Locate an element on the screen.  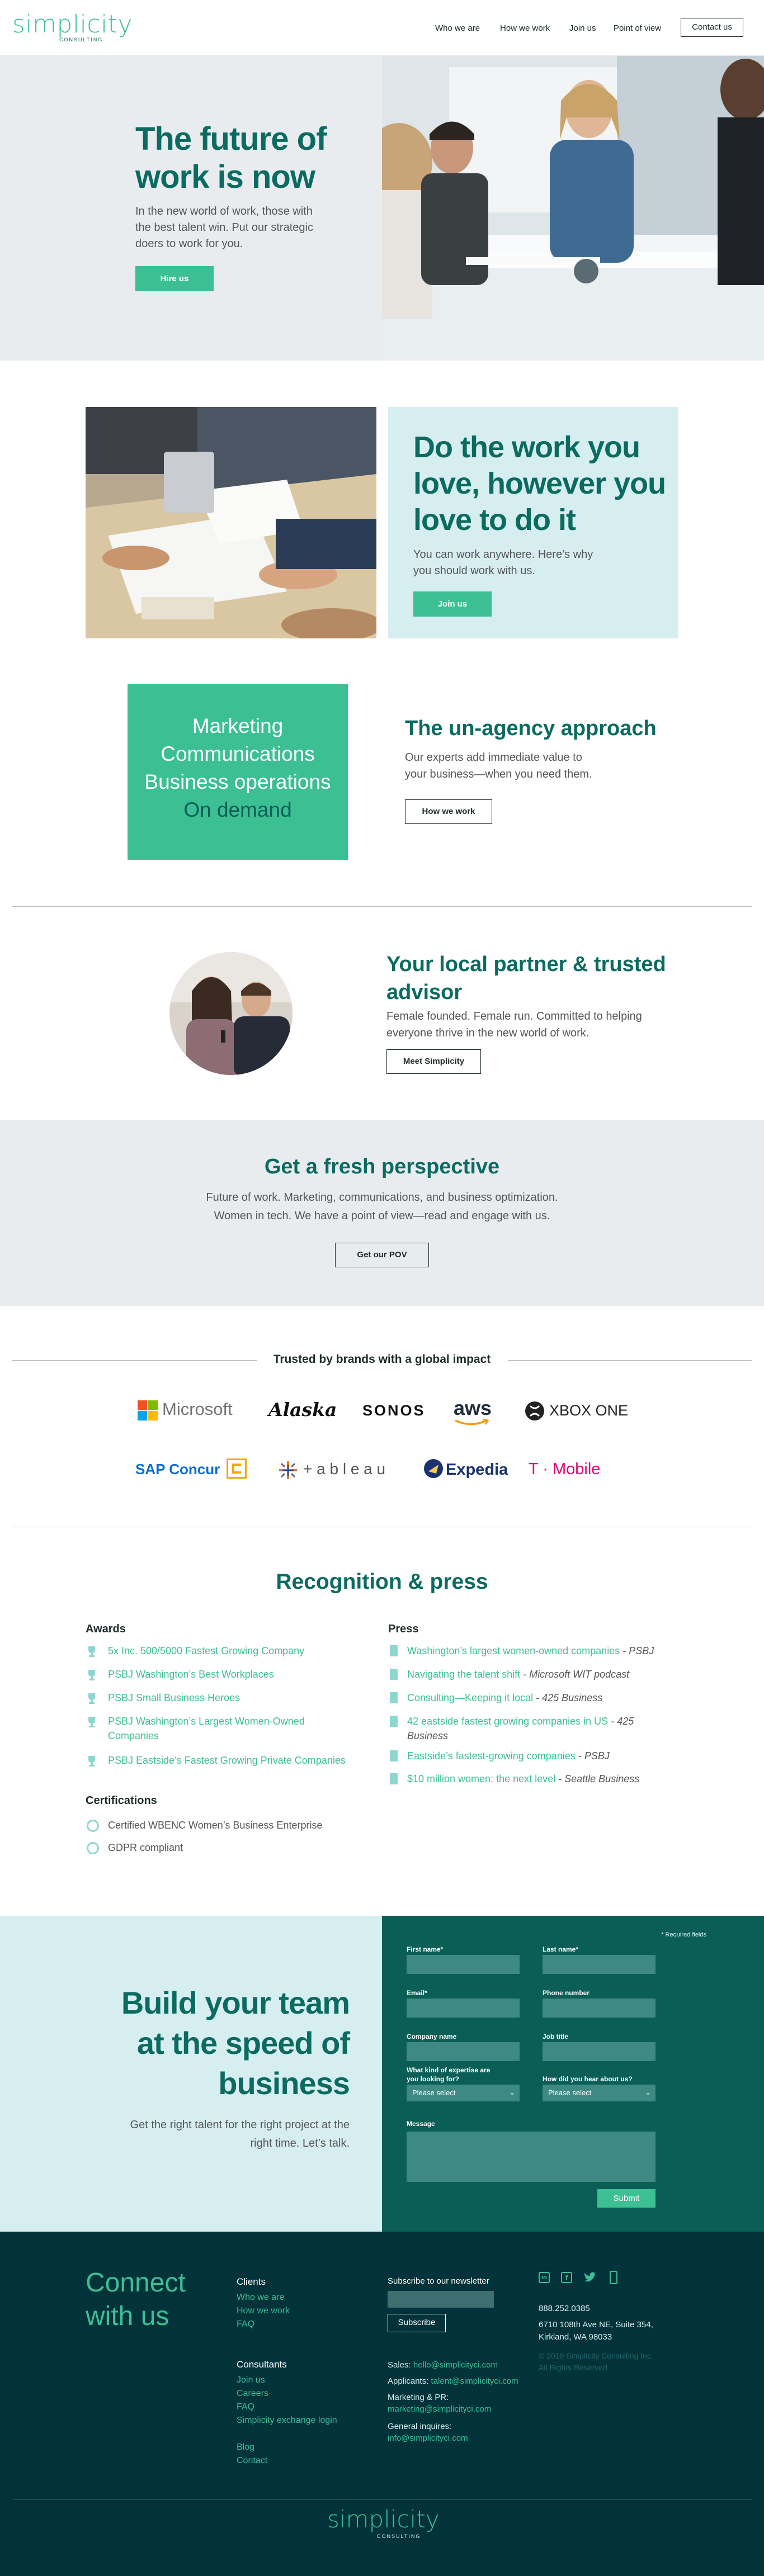
award-link: PSBJ Small Business Heroes is located at coordinates (174, 1698).